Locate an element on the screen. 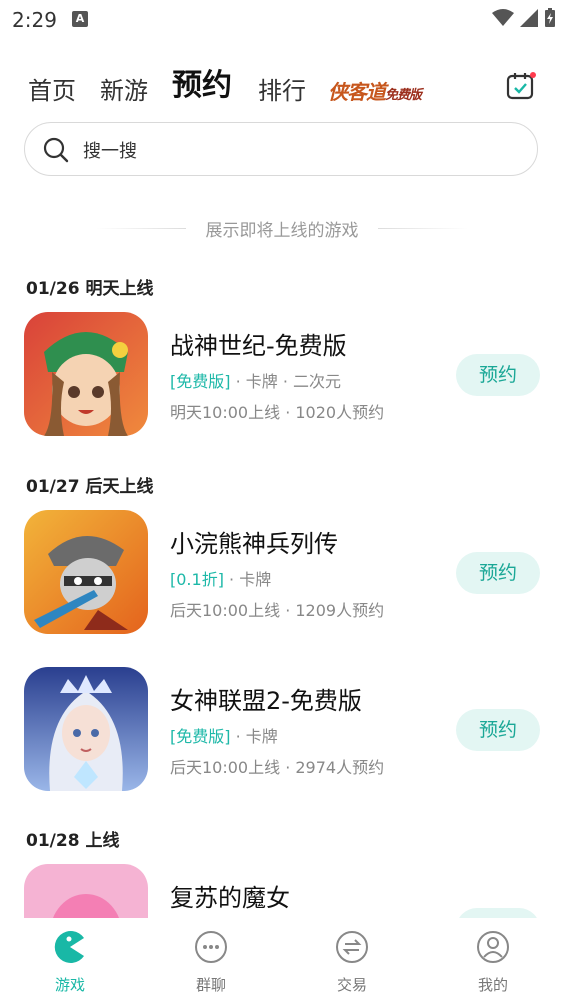 The height and width of the screenshot is (1004, 564). nav-trade: 交易 is located at coordinates (352, 962).